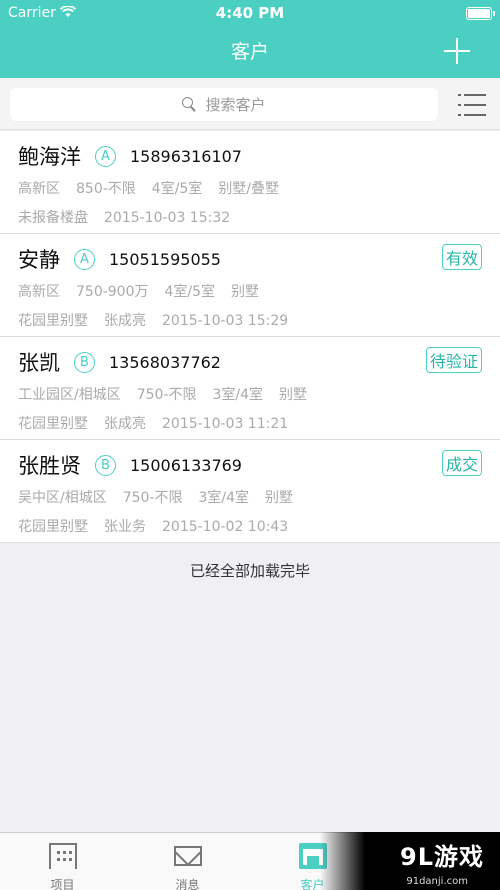 This screenshot has width=500, height=890. What do you see at coordinates (225, 424) in the screenshot?
I see `datetime: 2015-10-03 11:21` at bounding box center [225, 424].